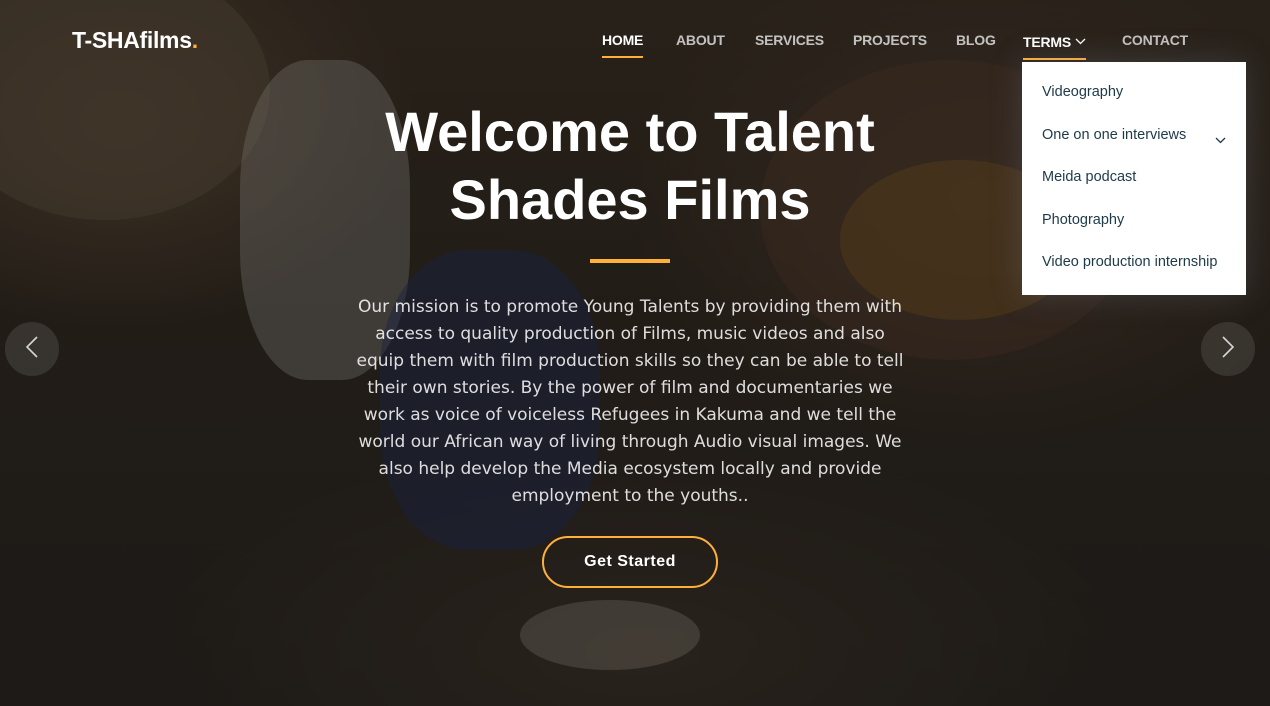 The width and height of the screenshot is (1270, 706). I want to click on carousel-next-button, so click(1228, 349).